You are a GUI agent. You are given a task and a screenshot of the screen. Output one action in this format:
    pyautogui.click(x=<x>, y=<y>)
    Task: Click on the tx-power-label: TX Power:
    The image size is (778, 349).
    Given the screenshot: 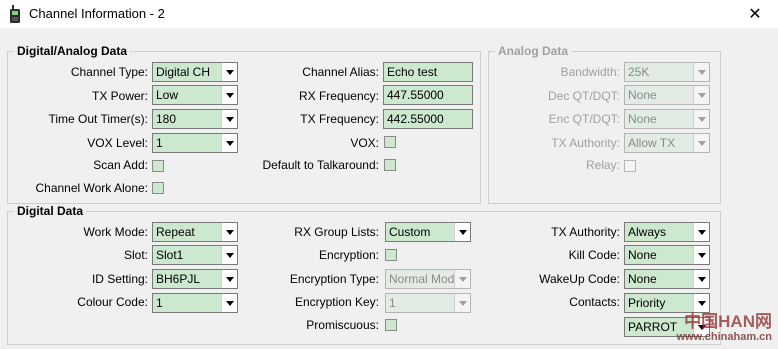 What is the action you would take?
    pyautogui.click(x=119, y=96)
    